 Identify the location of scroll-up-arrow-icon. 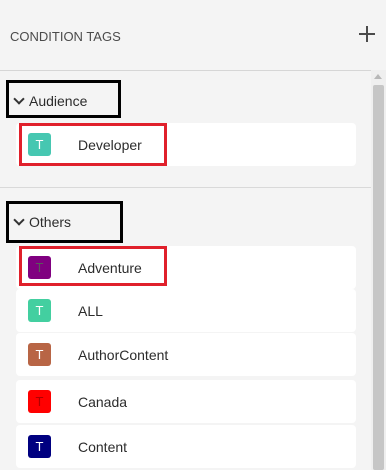
(378, 76).